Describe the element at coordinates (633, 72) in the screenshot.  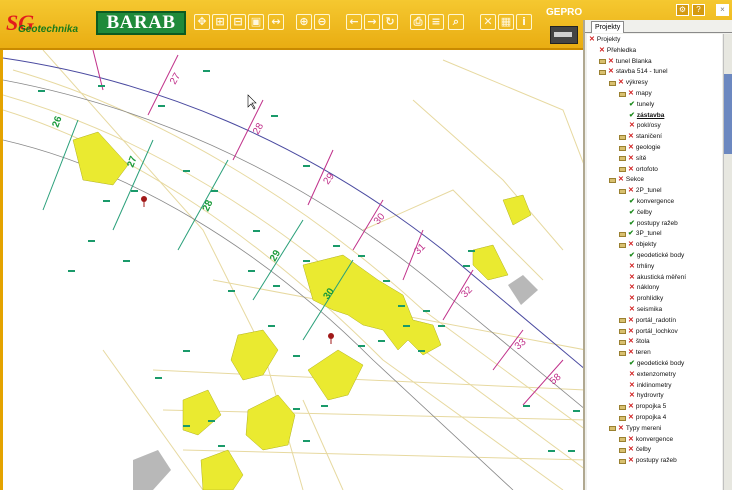
I see `tree-item: ✕ stavba 514 - tunel` at that location.